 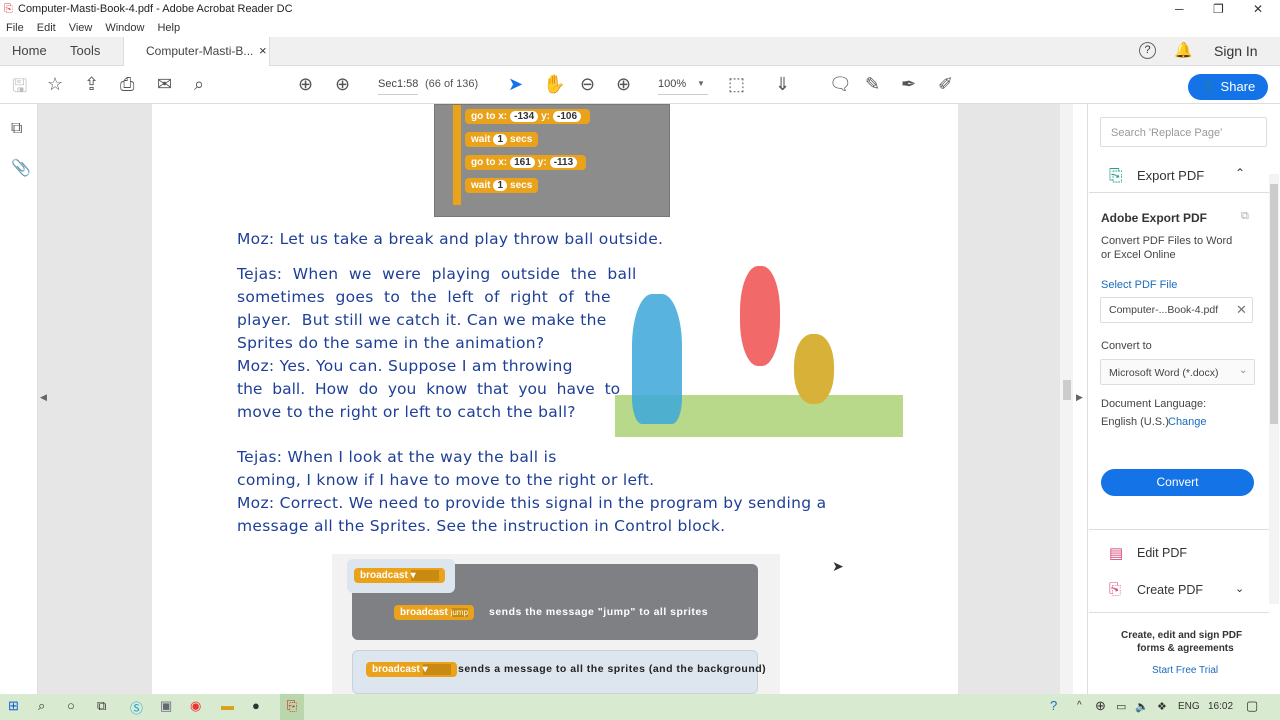 I want to click on previous-page-icon: ⊕, so click(x=305, y=84).